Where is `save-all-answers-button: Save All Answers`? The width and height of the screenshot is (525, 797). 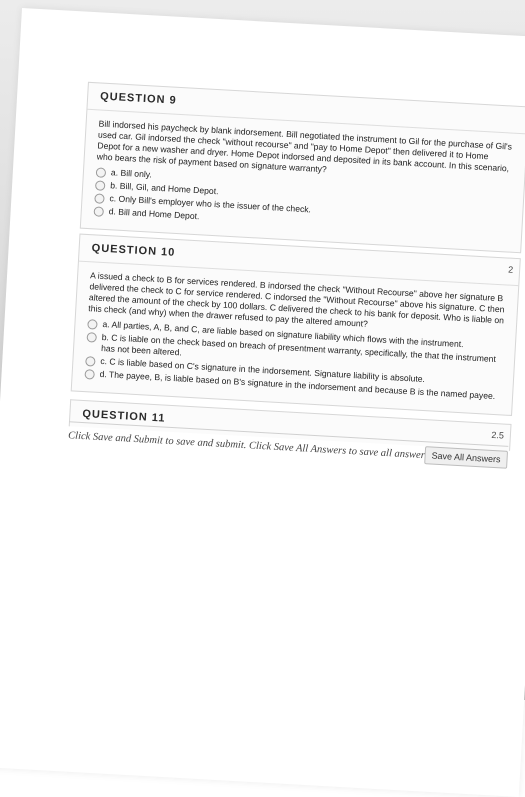 save-all-answers-button: Save All Answers is located at coordinates (466, 457).